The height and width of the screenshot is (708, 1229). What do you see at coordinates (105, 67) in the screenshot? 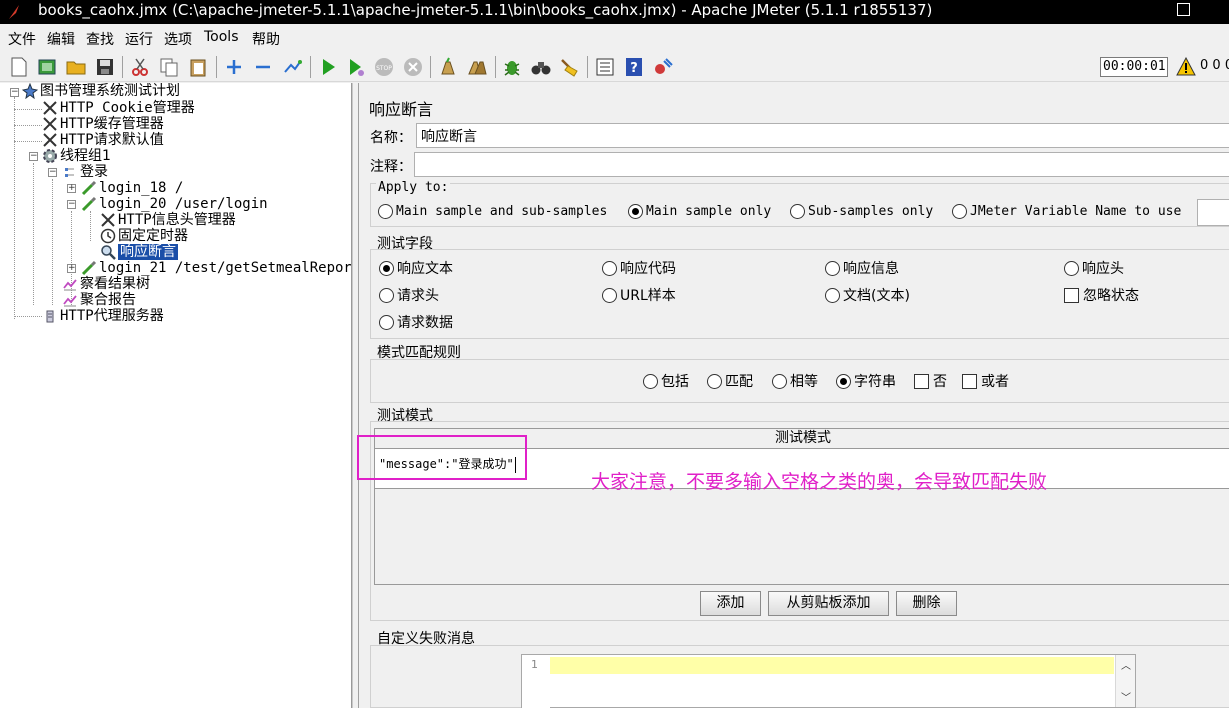
I see `save-icon` at bounding box center [105, 67].